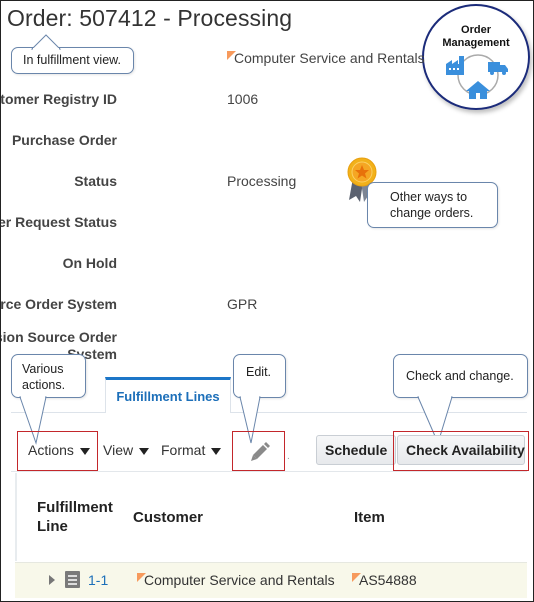 This screenshot has width=534, height=602. Describe the element at coordinates (239, 580) in the screenshot. I see `customer-cell-text: Computer Service and Rentals` at that location.